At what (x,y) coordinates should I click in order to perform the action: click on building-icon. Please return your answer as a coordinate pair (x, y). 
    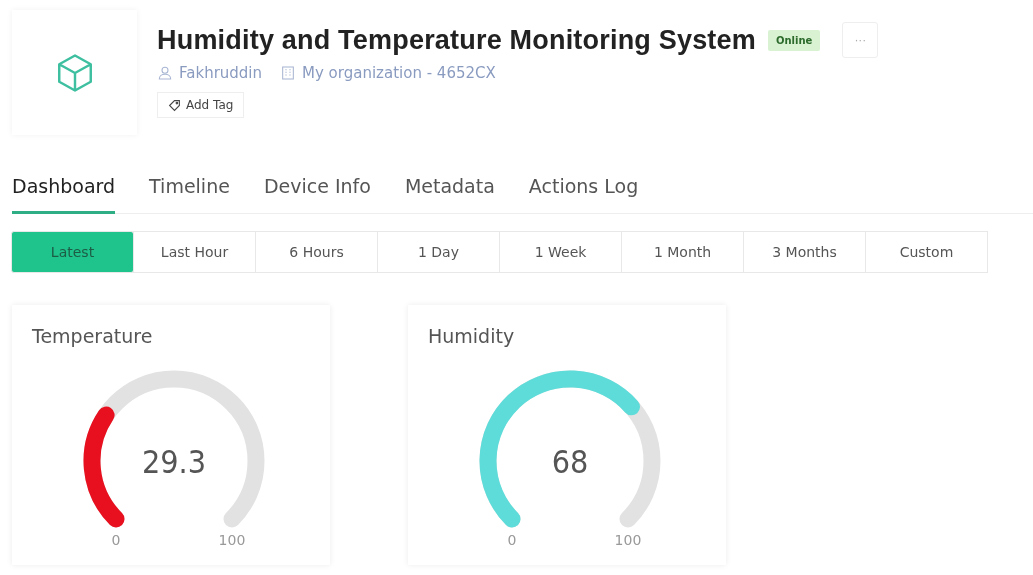
    Looking at the image, I should click on (288, 73).